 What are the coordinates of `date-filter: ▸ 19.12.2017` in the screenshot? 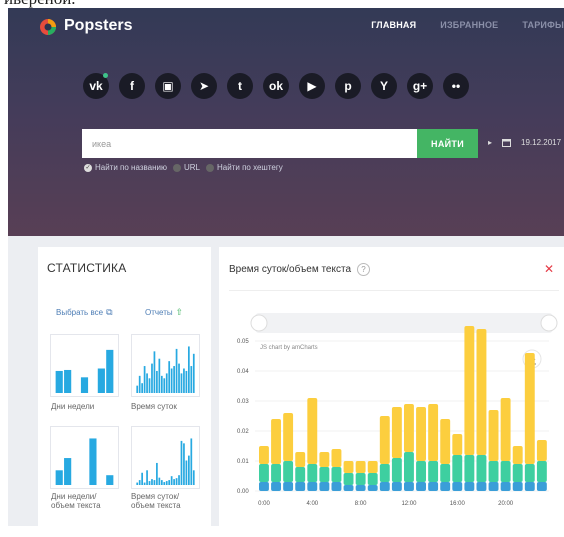 It's located at (524, 142).